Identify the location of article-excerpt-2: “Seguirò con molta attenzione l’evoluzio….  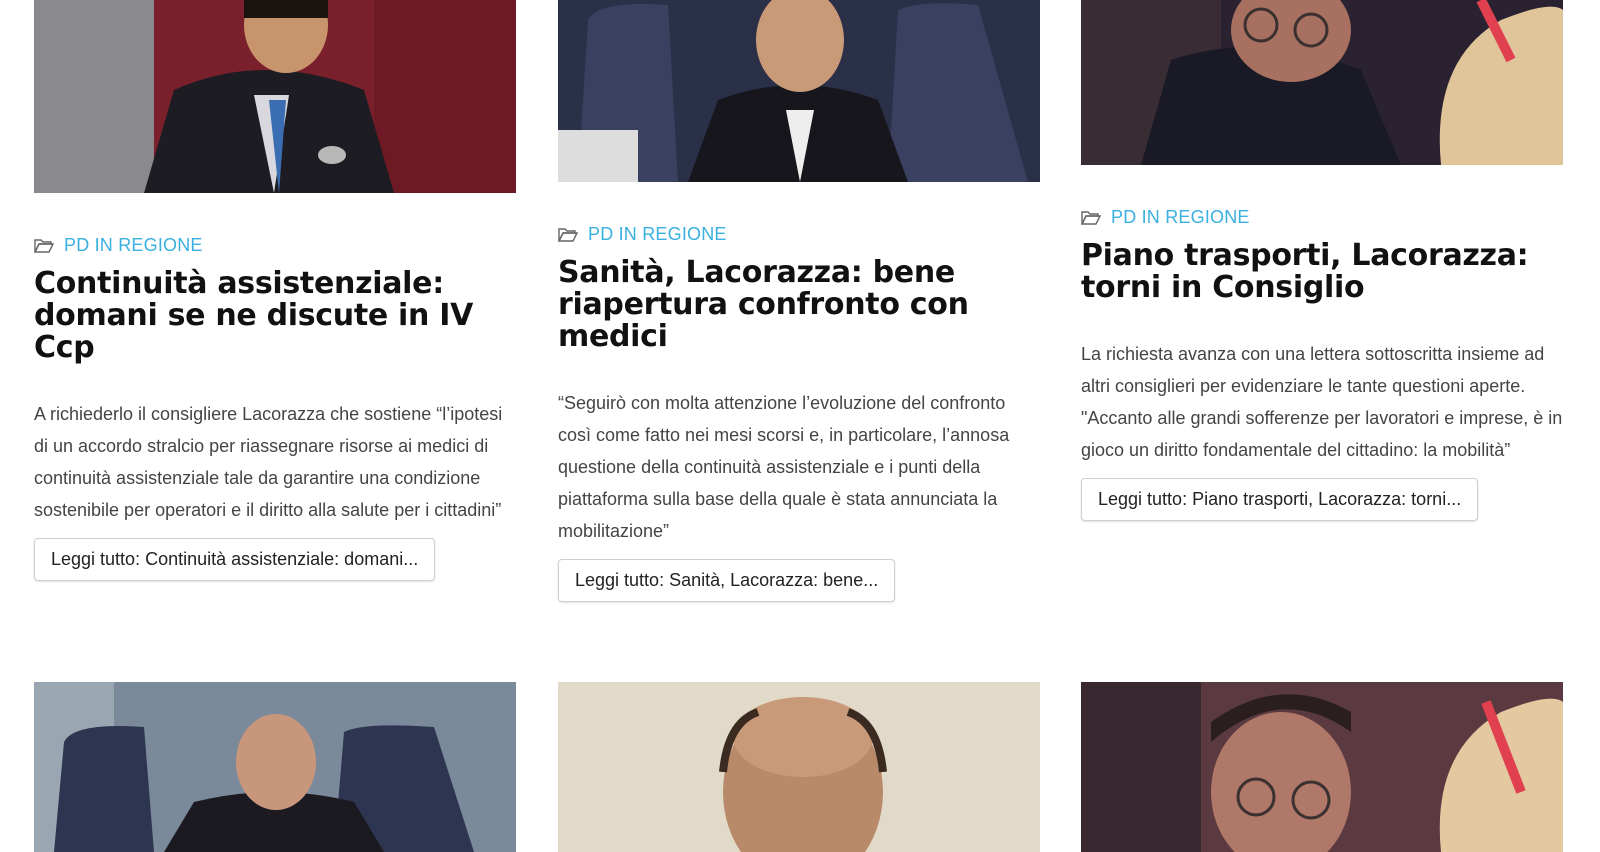
(784, 467).